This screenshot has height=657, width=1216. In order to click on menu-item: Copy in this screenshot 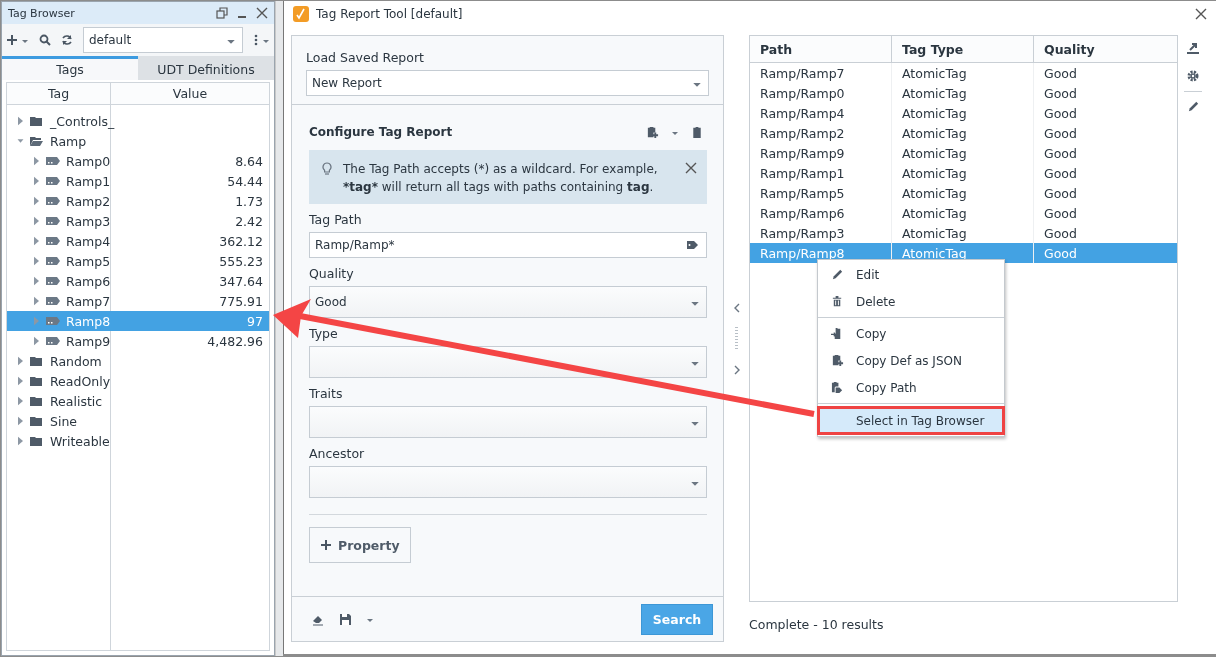, I will do `click(911, 333)`.